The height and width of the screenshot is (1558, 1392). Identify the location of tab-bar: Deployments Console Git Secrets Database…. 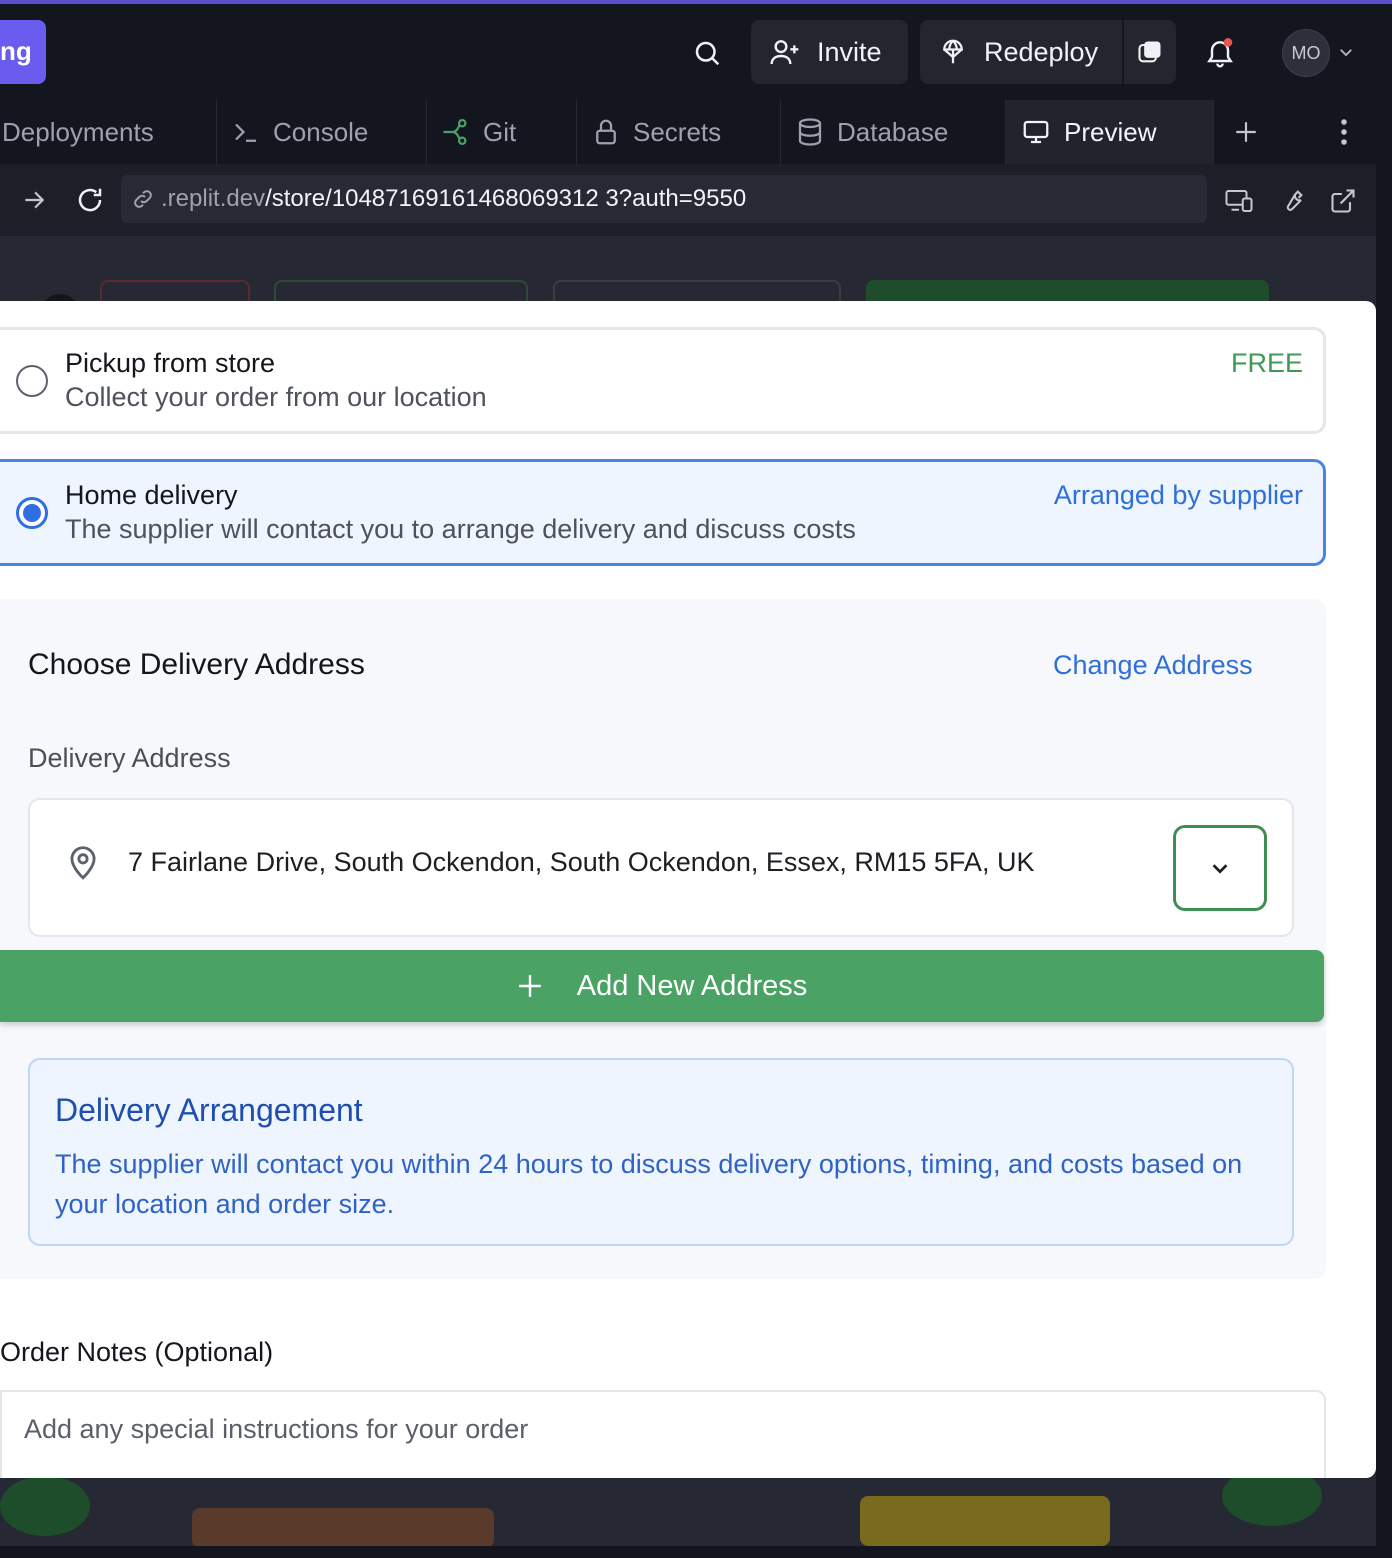
(688, 132).